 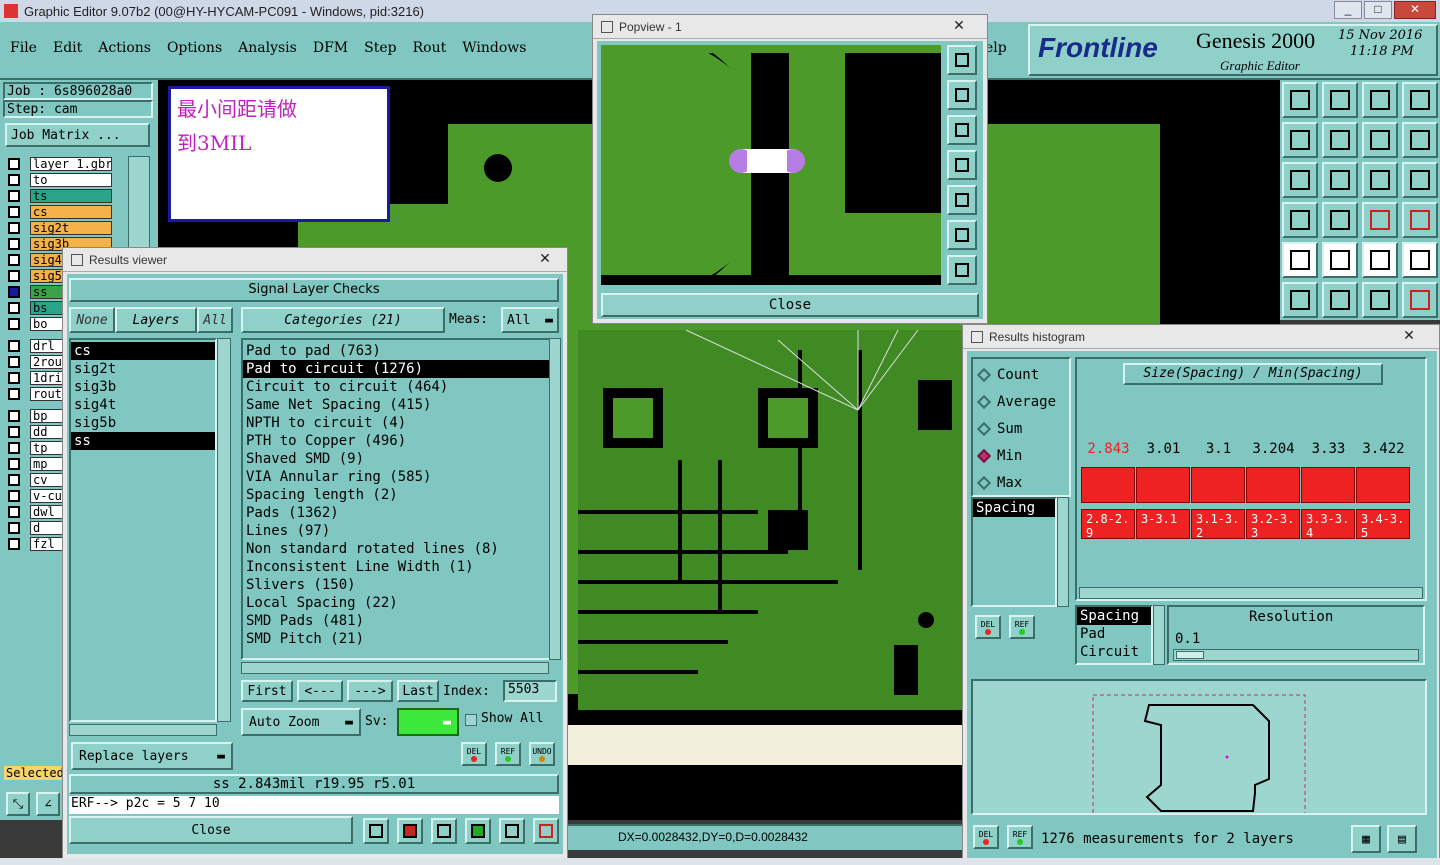 What do you see at coordinates (396, 549) in the screenshot?
I see `category-item: Non standard rotated lines (8)` at bounding box center [396, 549].